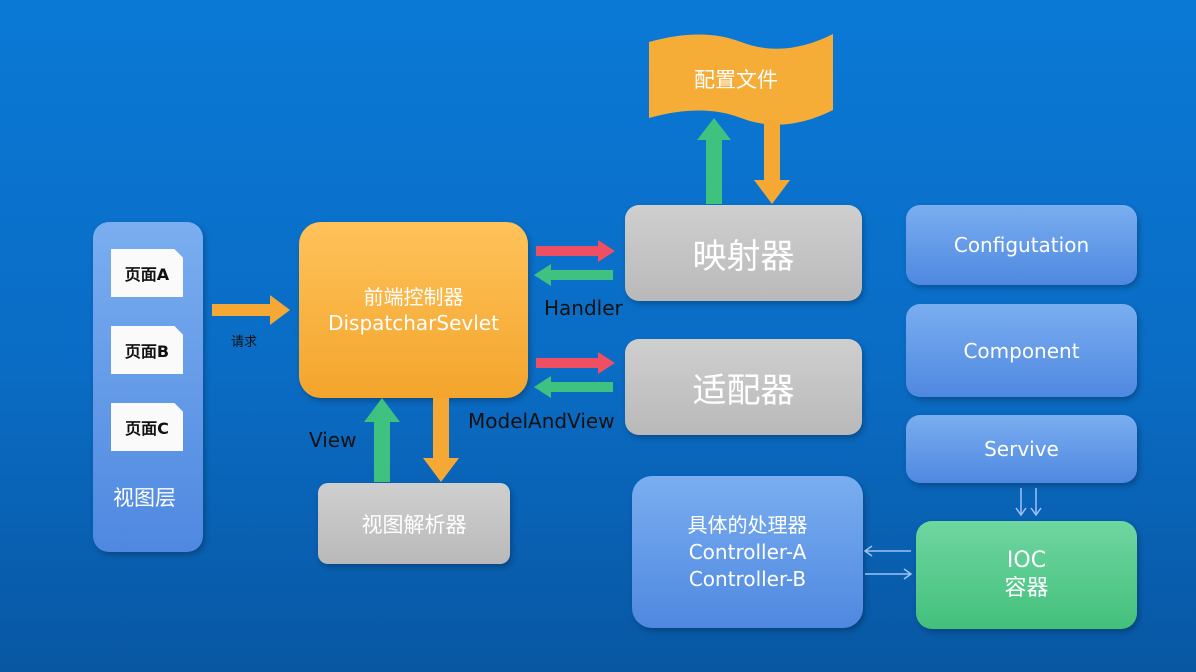 The width and height of the screenshot is (1196, 672). I want to click on mapper-box: 映射器, so click(743, 253).